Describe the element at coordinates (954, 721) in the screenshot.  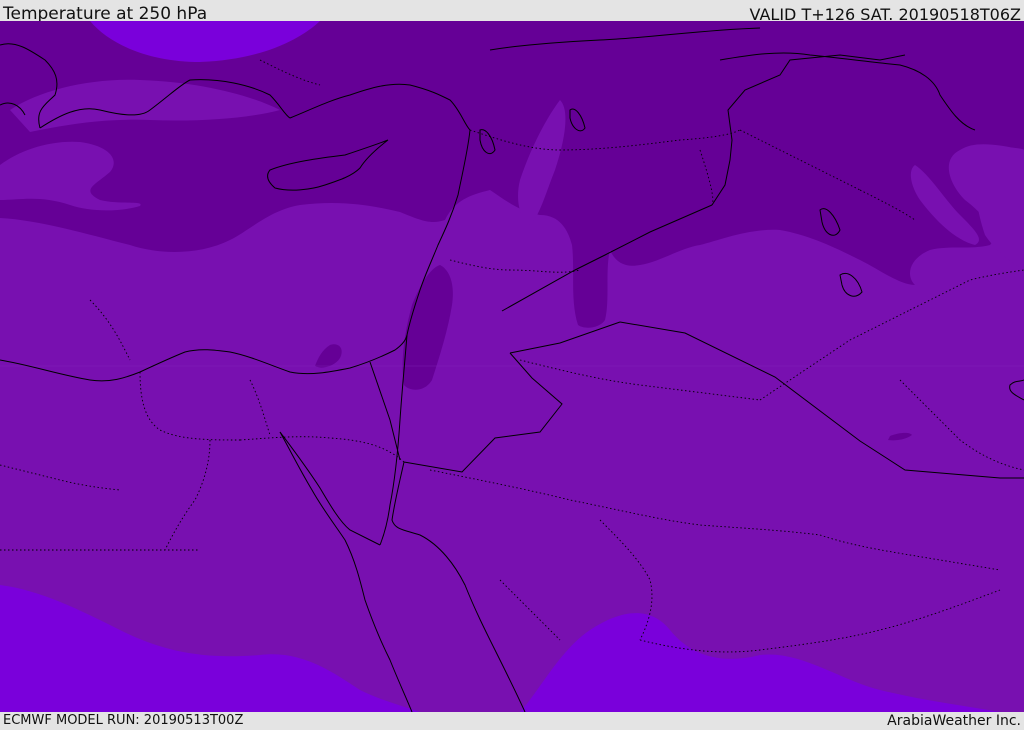
I see `credit-label: ArabiaWeather Inc.` at that location.